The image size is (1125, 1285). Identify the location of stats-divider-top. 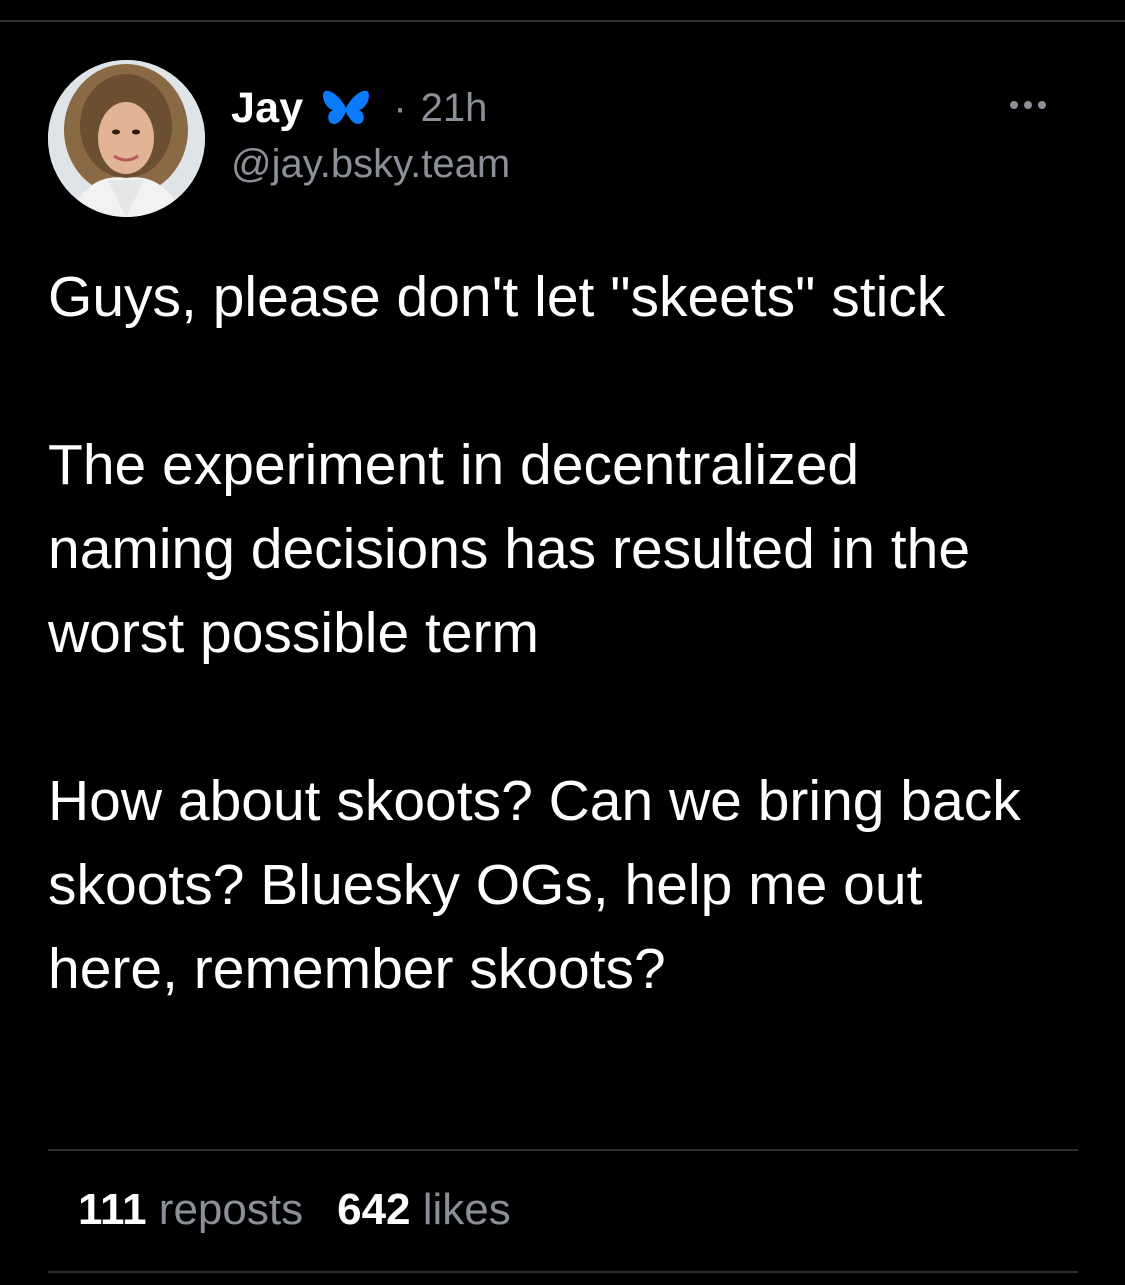
(563, 1150).